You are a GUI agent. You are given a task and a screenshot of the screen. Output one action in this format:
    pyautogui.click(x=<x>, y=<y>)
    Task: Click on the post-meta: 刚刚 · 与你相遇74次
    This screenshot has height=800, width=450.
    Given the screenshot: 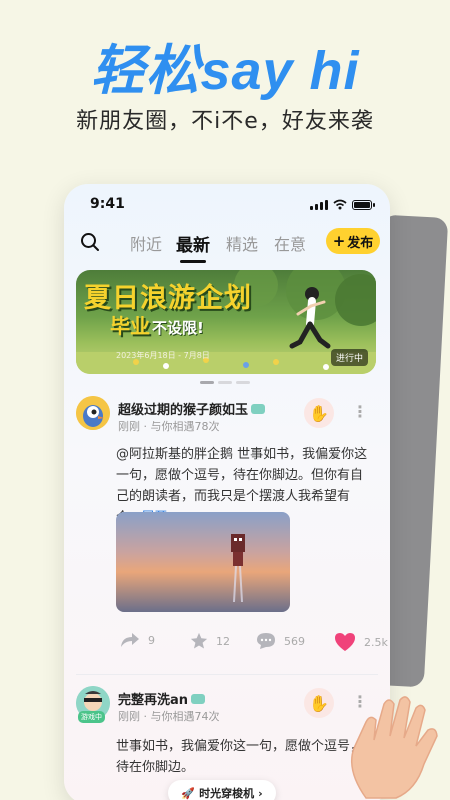 What is the action you would take?
    pyautogui.click(x=169, y=716)
    